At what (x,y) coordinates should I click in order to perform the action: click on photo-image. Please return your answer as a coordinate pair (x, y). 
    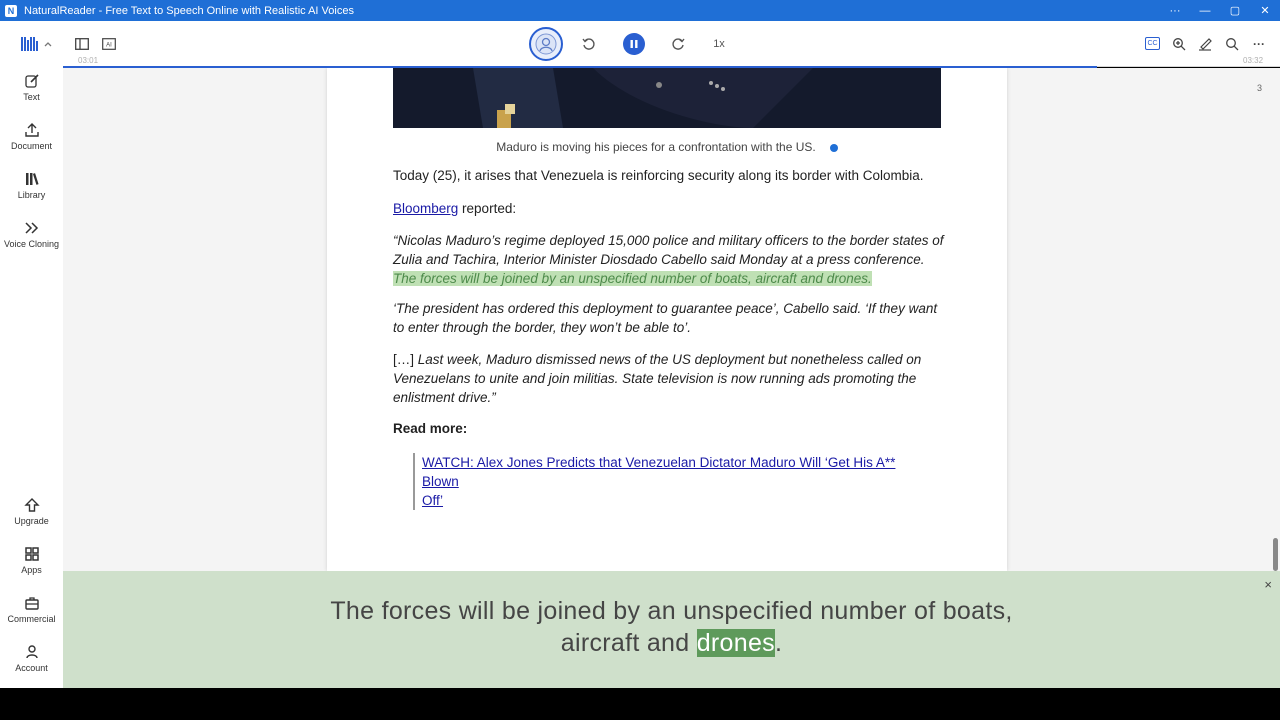
    Looking at the image, I should click on (667, 98).